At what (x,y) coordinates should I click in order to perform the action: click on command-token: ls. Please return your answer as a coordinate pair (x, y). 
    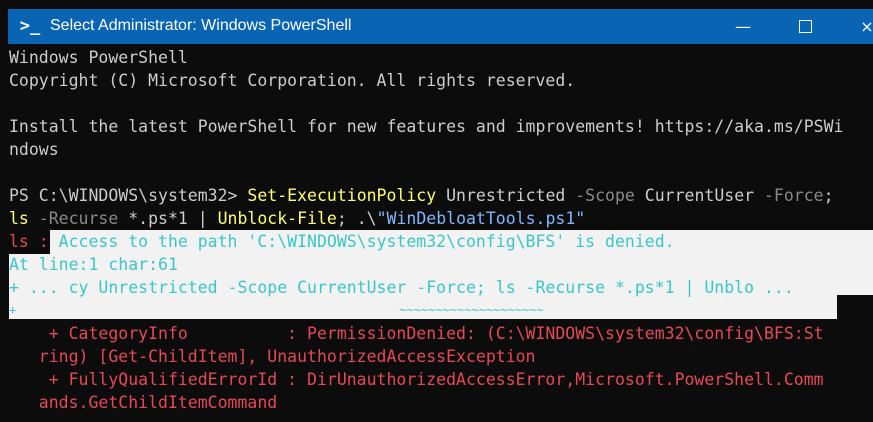
    Looking at the image, I should click on (19, 218).